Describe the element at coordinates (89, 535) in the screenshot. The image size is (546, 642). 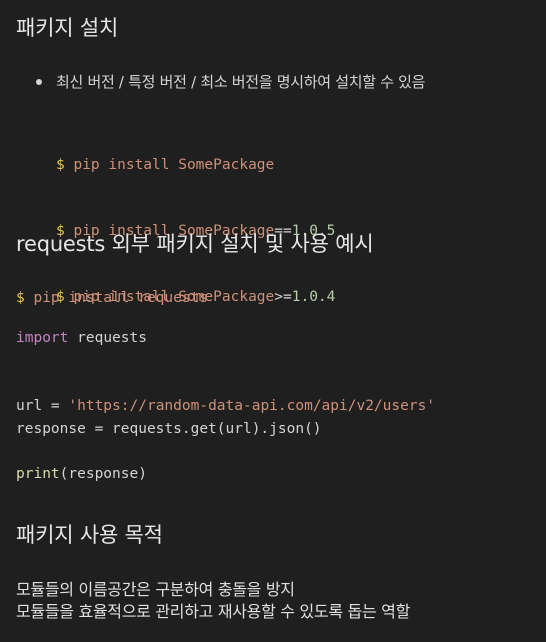
I see `heading-package-purpose: 패키지 사용 목적` at that location.